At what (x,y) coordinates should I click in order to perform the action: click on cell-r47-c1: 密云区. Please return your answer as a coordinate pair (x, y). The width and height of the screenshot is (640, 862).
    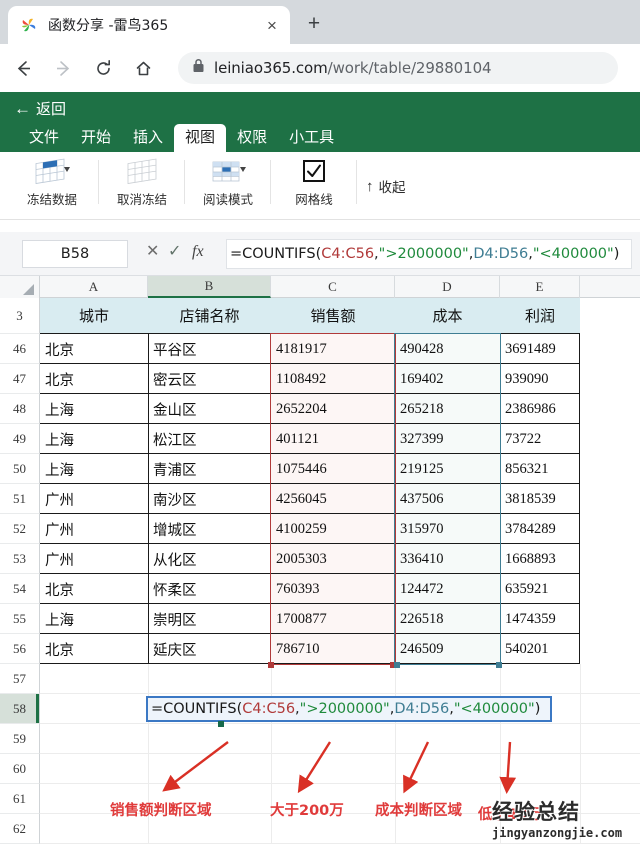
    Looking at the image, I should click on (209, 379).